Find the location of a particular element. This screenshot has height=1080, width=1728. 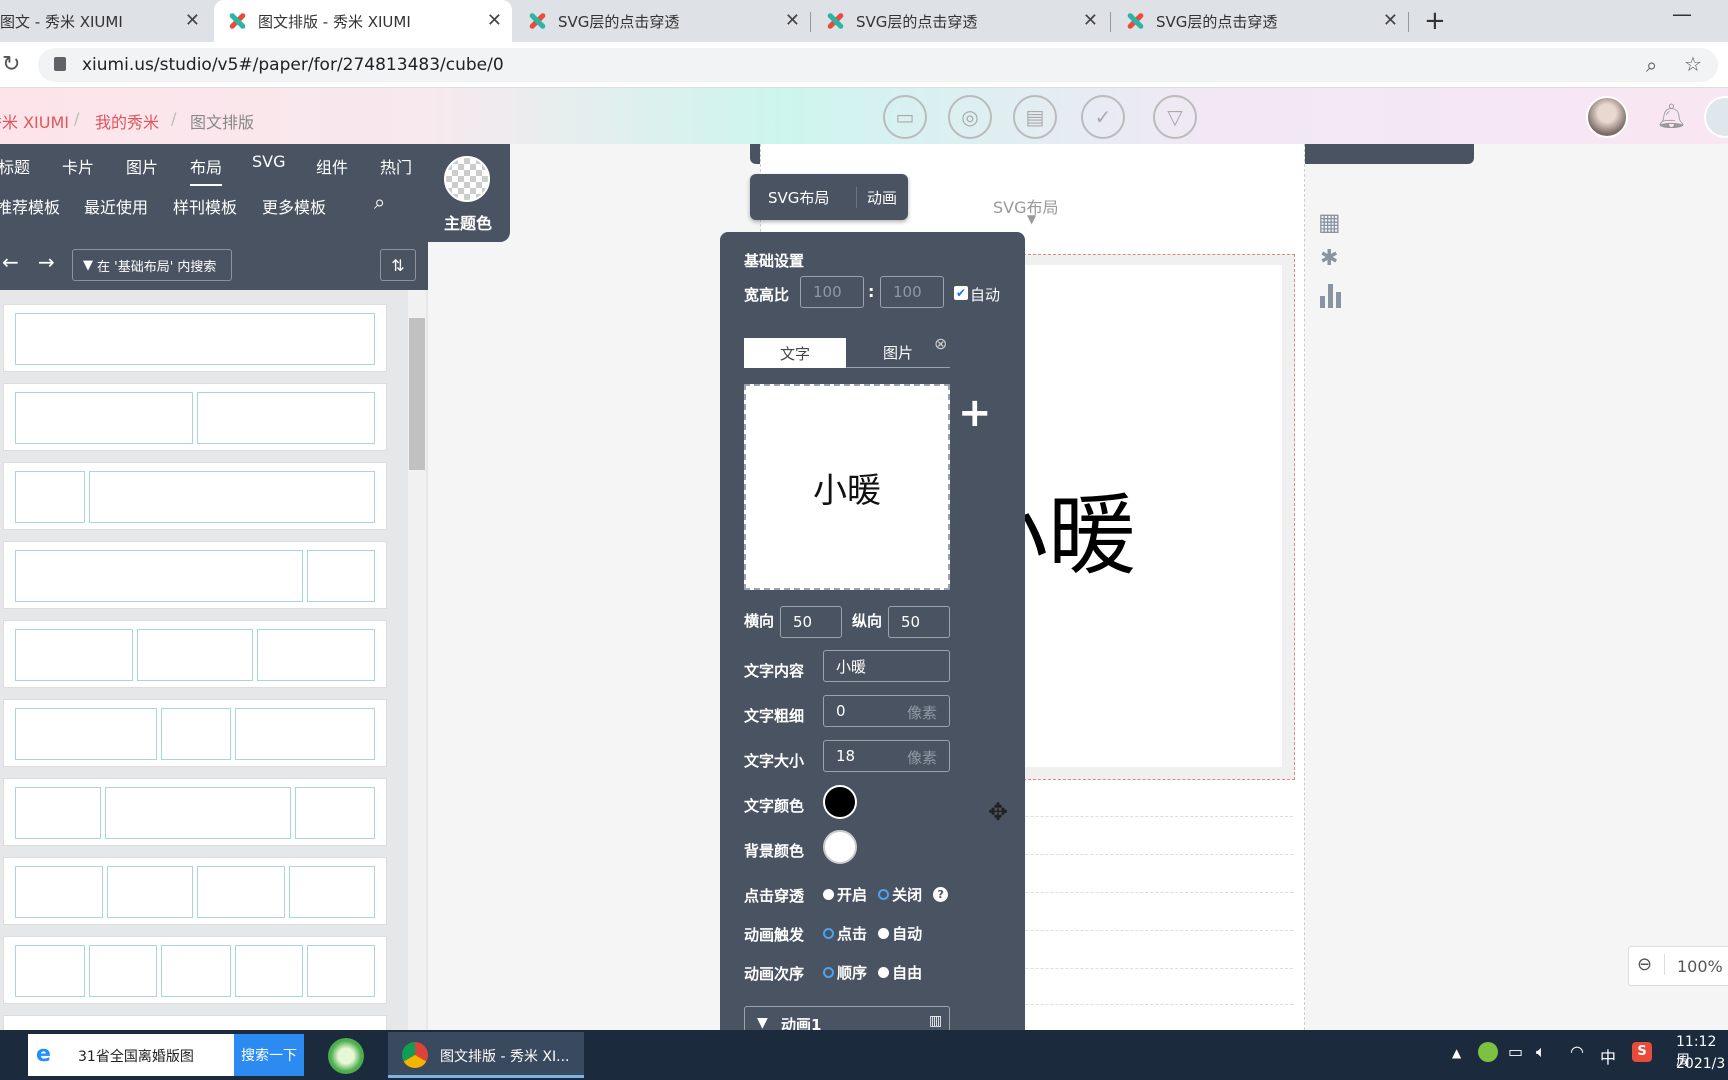

tray-up-icon: ▲ is located at coordinates (1456, 1053).